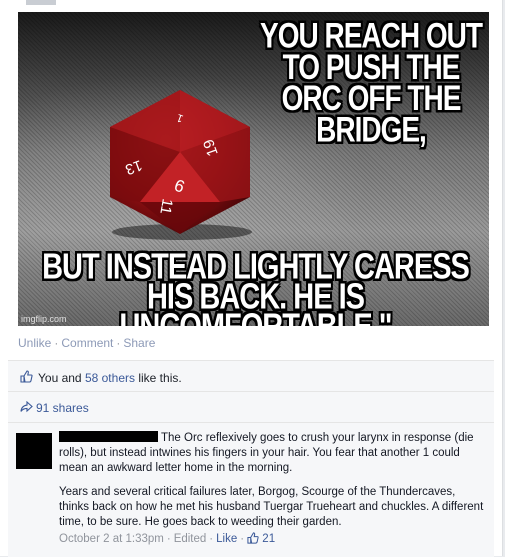  I want to click on likes-others-link: 58 others, so click(110, 378).